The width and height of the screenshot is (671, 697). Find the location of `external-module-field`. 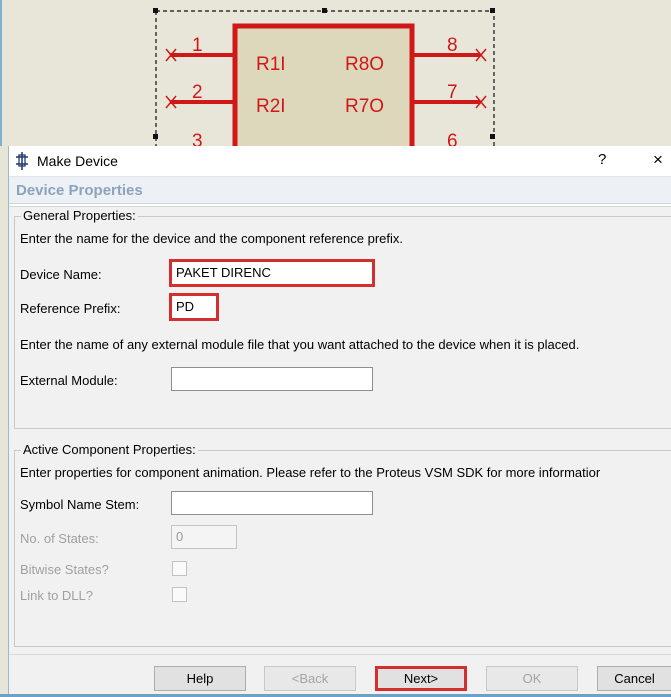

external-module-field is located at coordinates (272, 379).